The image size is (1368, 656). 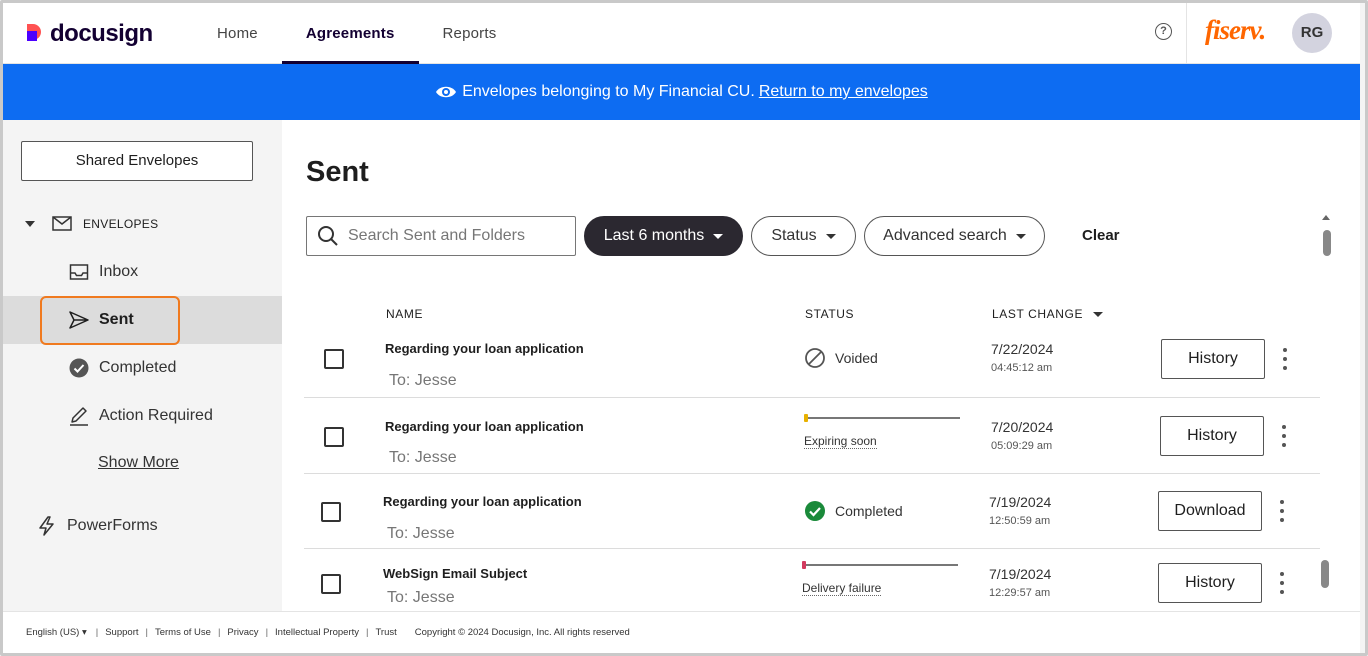 What do you see at coordinates (470, 33) in the screenshot?
I see `nav-reports: Reports` at bounding box center [470, 33].